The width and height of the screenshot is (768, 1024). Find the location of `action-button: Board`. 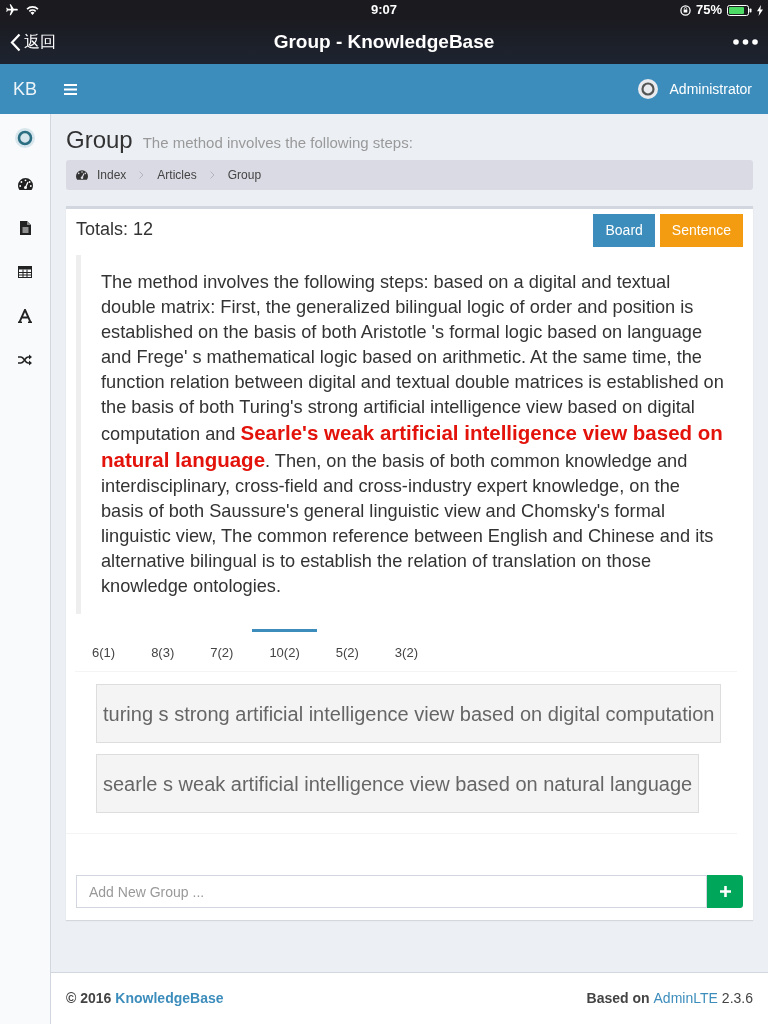

action-button: Board is located at coordinates (624, 230).